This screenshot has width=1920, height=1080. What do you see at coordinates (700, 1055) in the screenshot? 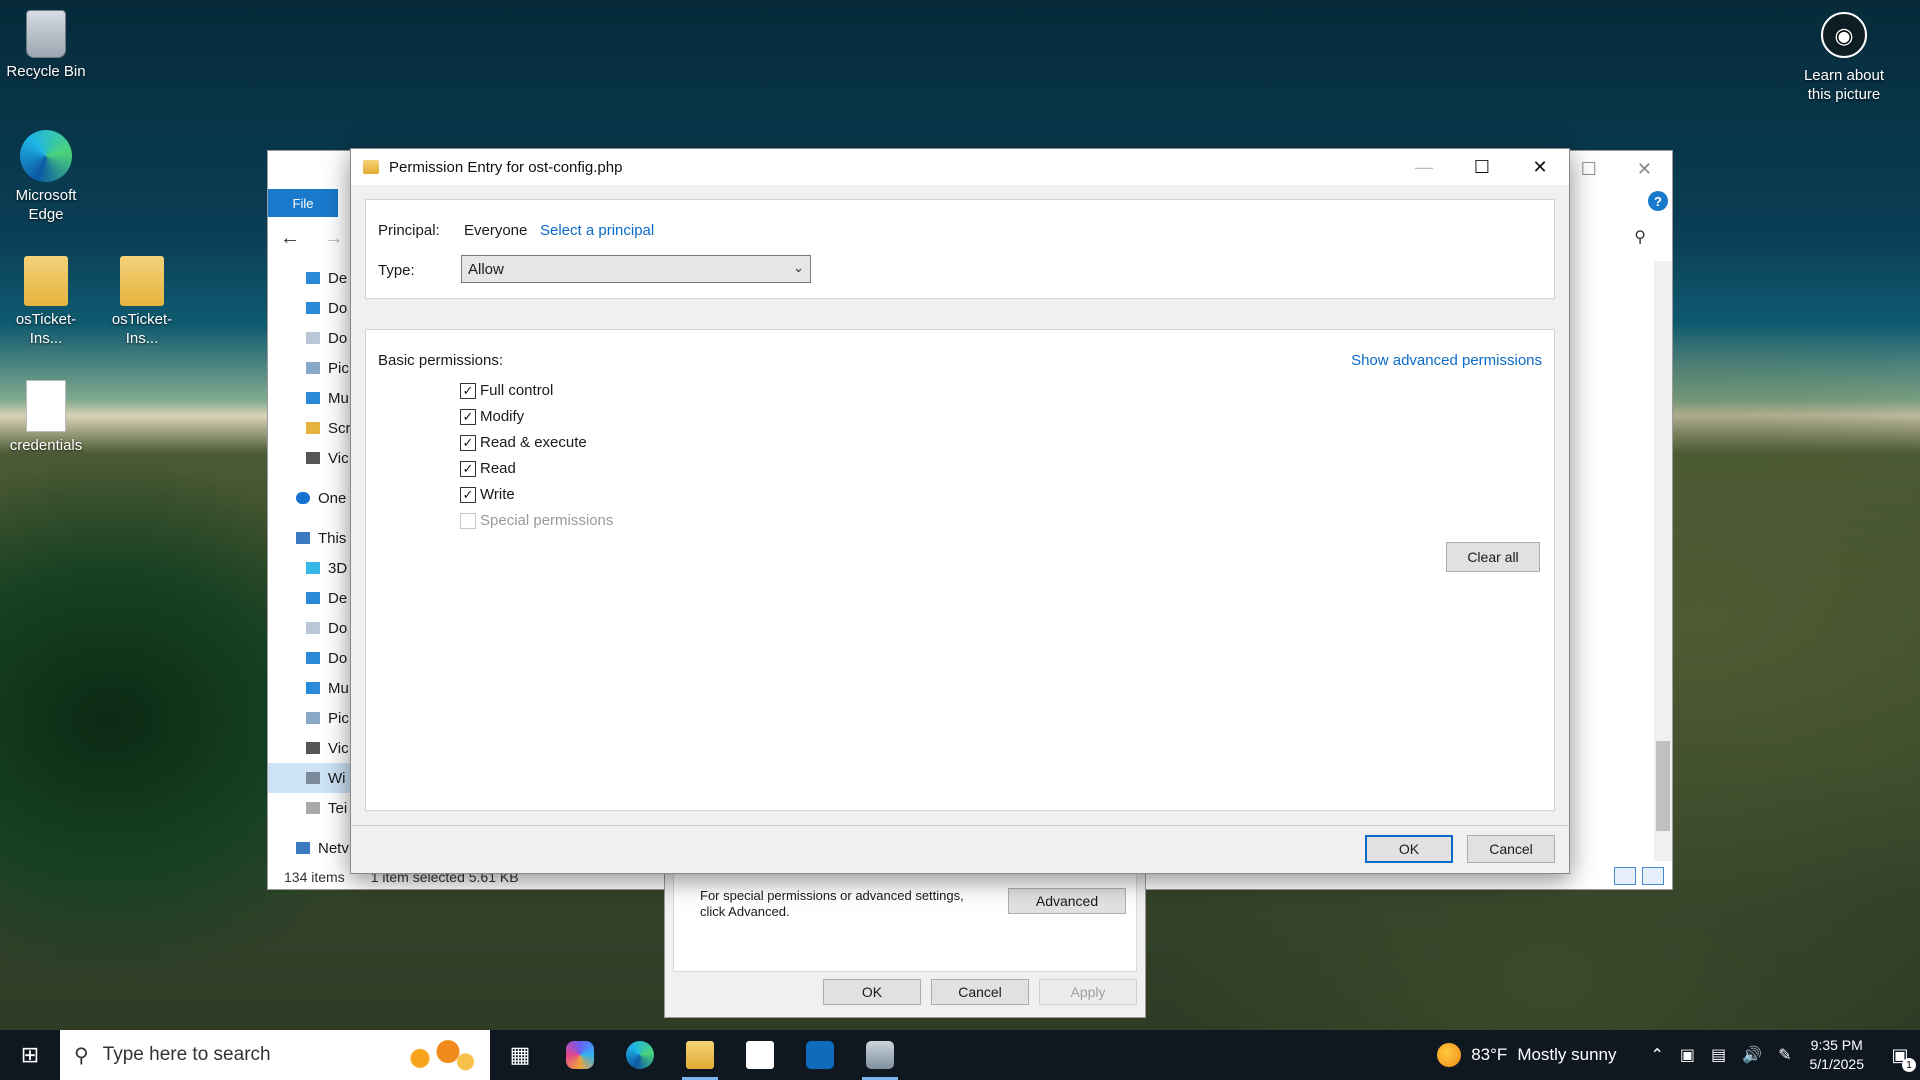
I see `file-explorer-icon` at bounding box center [700, 1055].